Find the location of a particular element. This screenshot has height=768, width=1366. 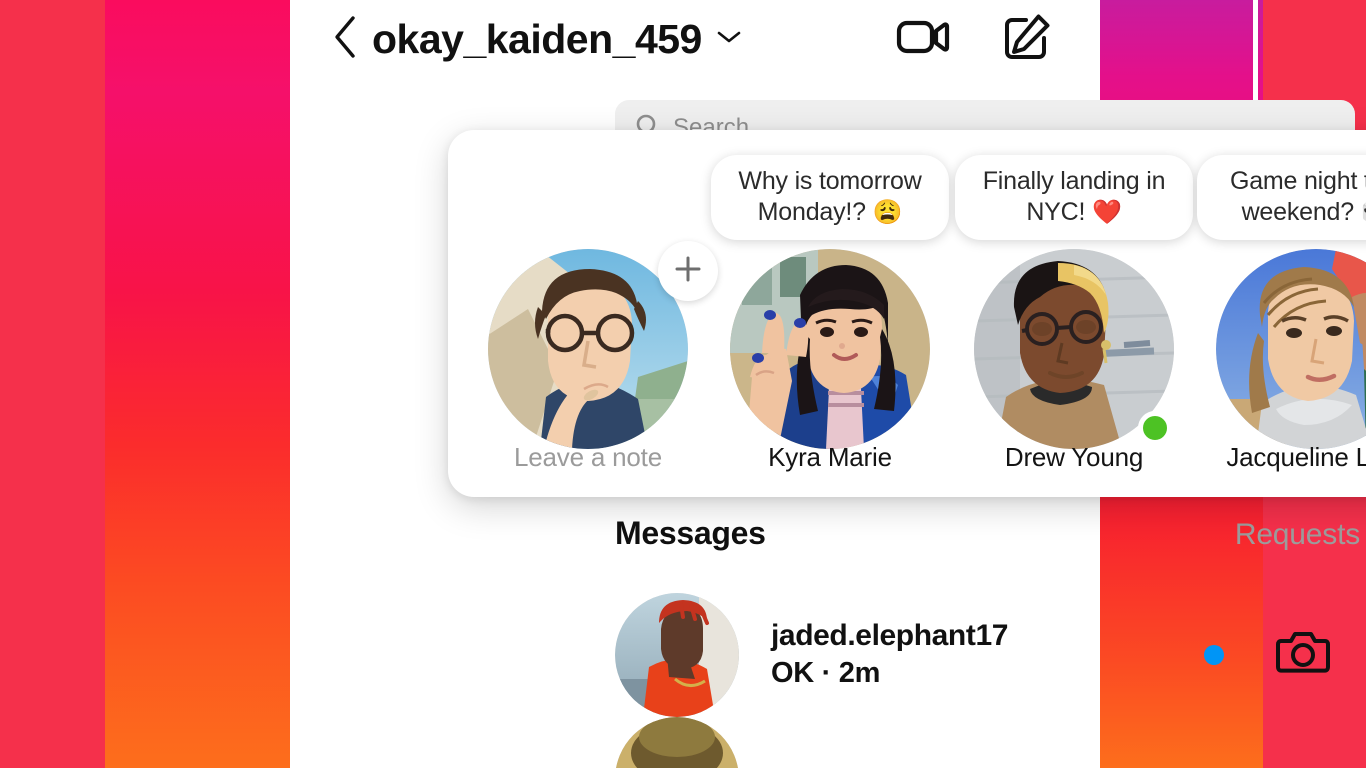

note-item-jacqueline-lam: Game night this weekend? 🎲 is located at coordinates (1281, 313).